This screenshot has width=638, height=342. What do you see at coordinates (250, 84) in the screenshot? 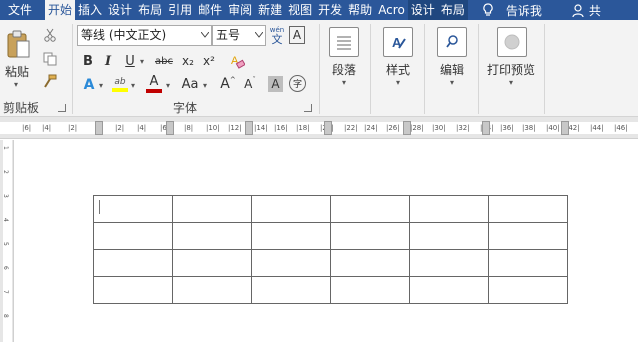
I see `shrink-font-button: Aˇ` at bounding box center [250, 84].